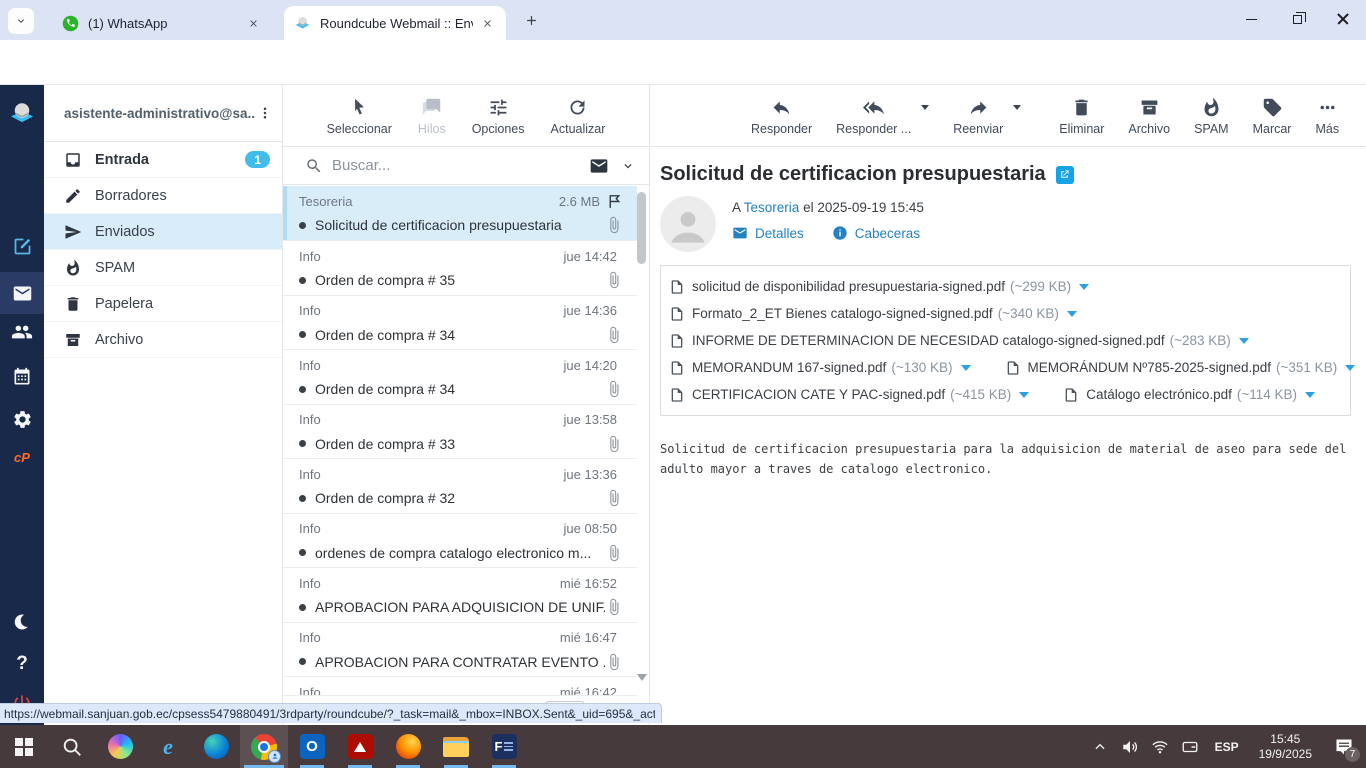  What do you see at coordinates (642, 440) in the screenshot?
I see `list-scrollbar` at bounding box center [642, 440].